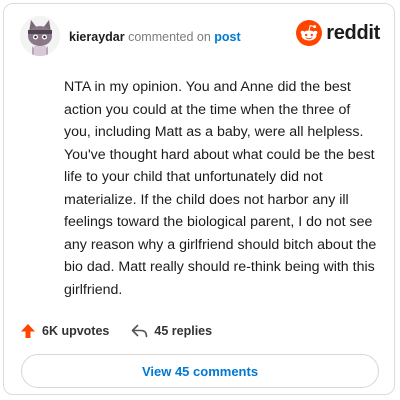  I want to click on comment-meta: kieraydar commented on post, so click(155, 37).